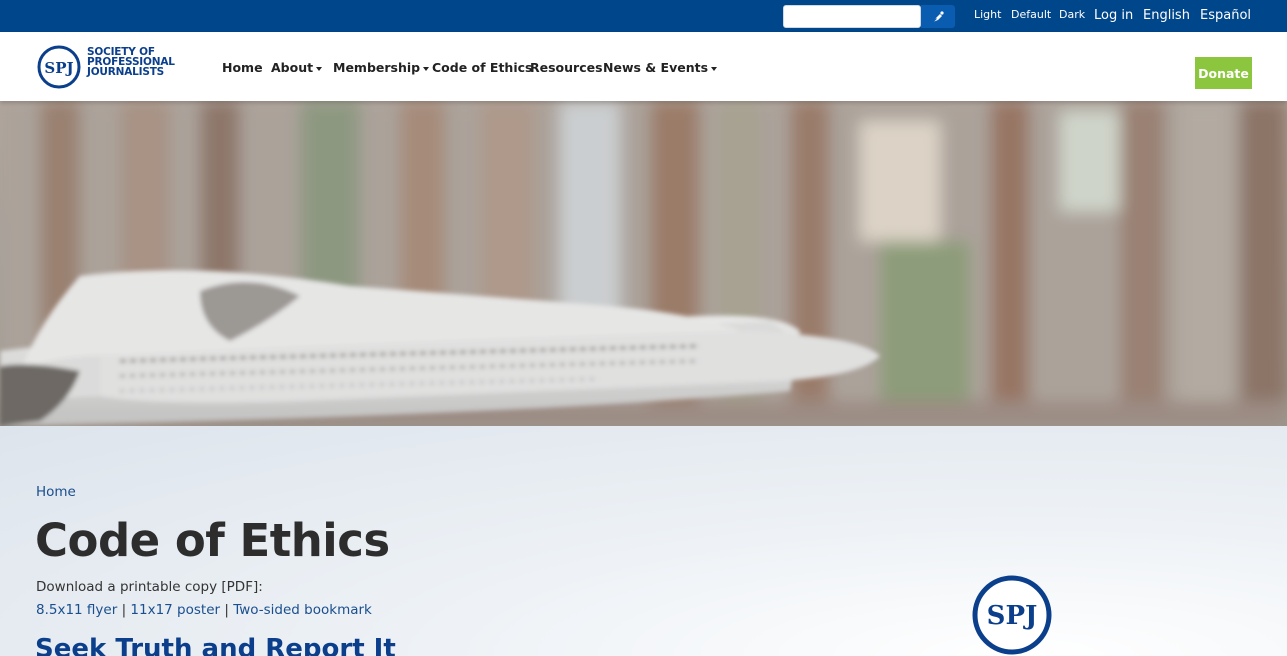 The width and height of the screenshot is (1287, 656). Describe the element at coordinates (1225, 15) in the screenshot. I see `language-espanol-link: Español` at that location.